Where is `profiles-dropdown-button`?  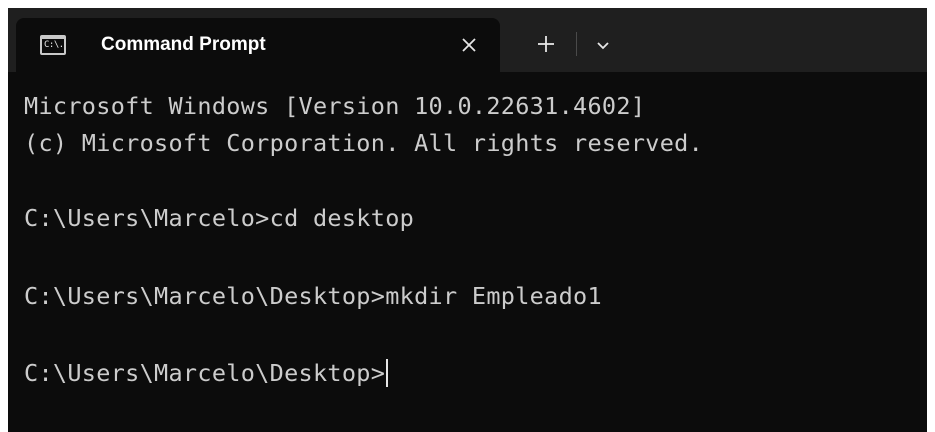 profiles-dropdown-button is located at coordinates (603, 45).